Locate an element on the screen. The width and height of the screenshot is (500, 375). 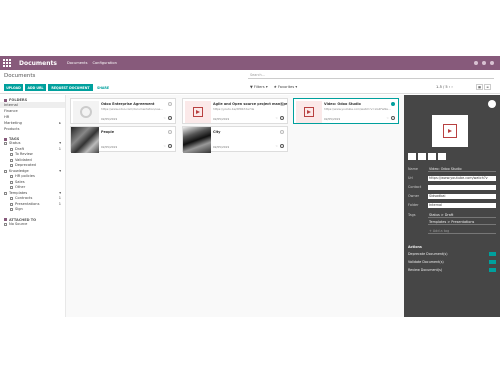
breadcrumb: Documents is located at coordinates (20, 76).